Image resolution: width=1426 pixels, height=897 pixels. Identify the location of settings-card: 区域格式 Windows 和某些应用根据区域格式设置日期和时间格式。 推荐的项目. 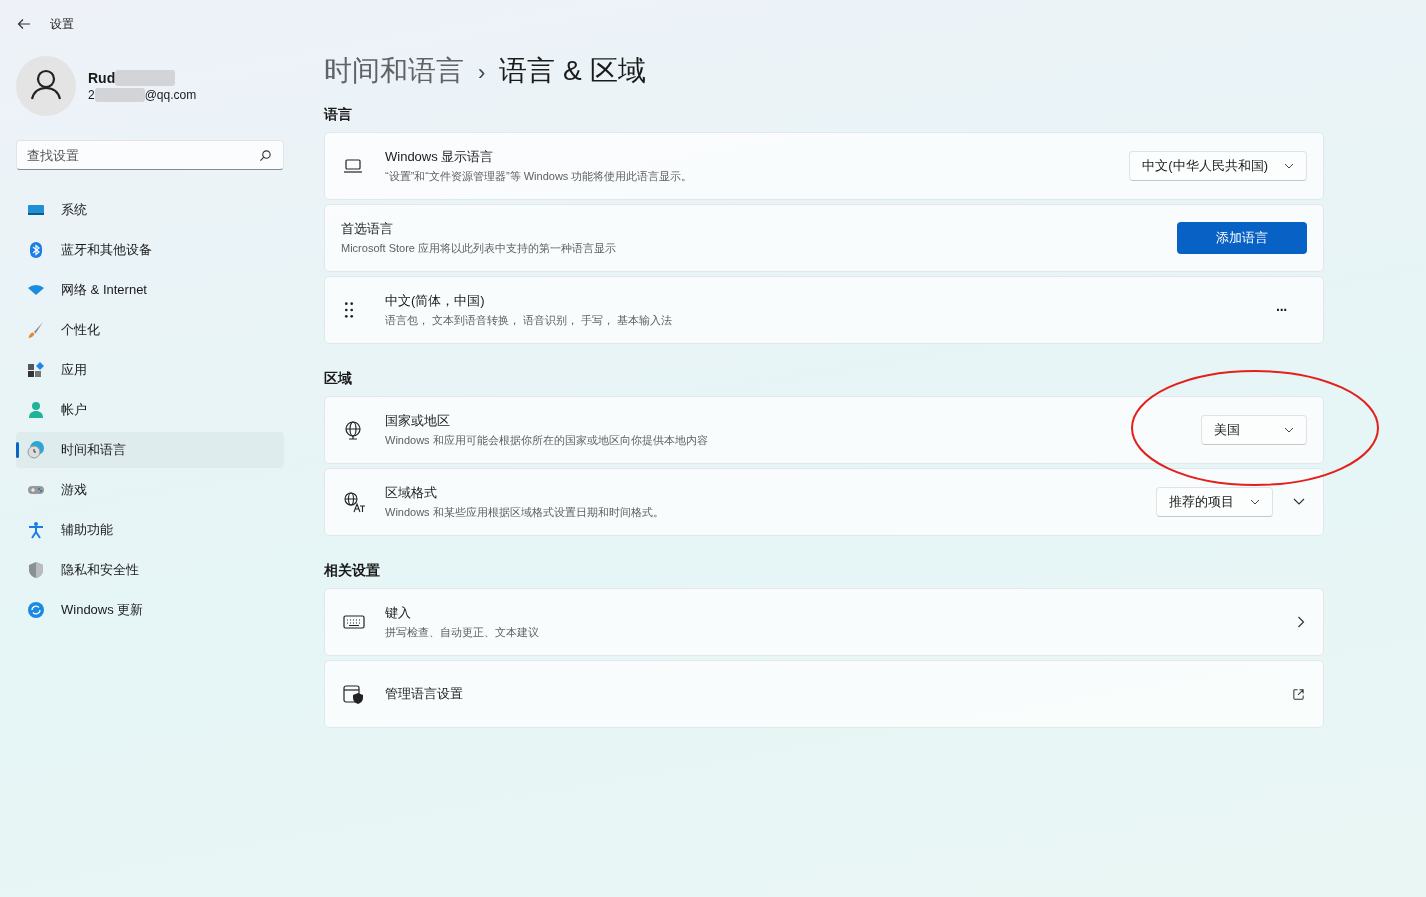
(824, 502).